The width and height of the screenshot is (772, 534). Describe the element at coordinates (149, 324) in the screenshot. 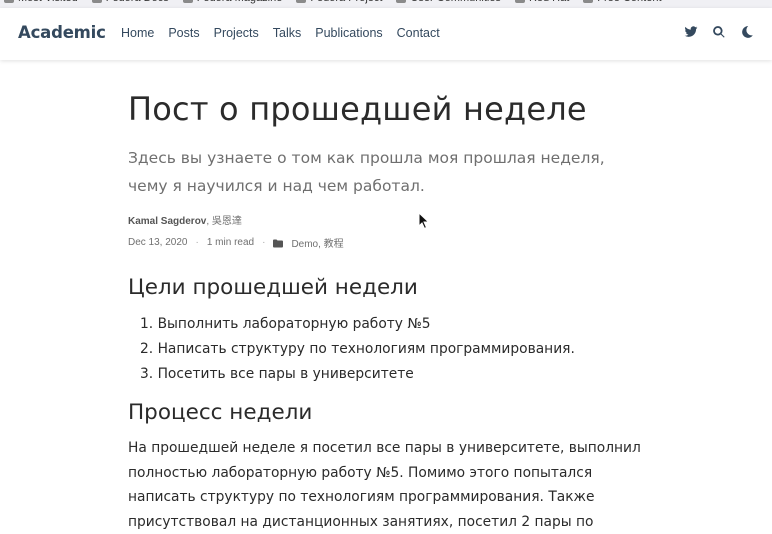

I see `list-number: 1.` at that location.